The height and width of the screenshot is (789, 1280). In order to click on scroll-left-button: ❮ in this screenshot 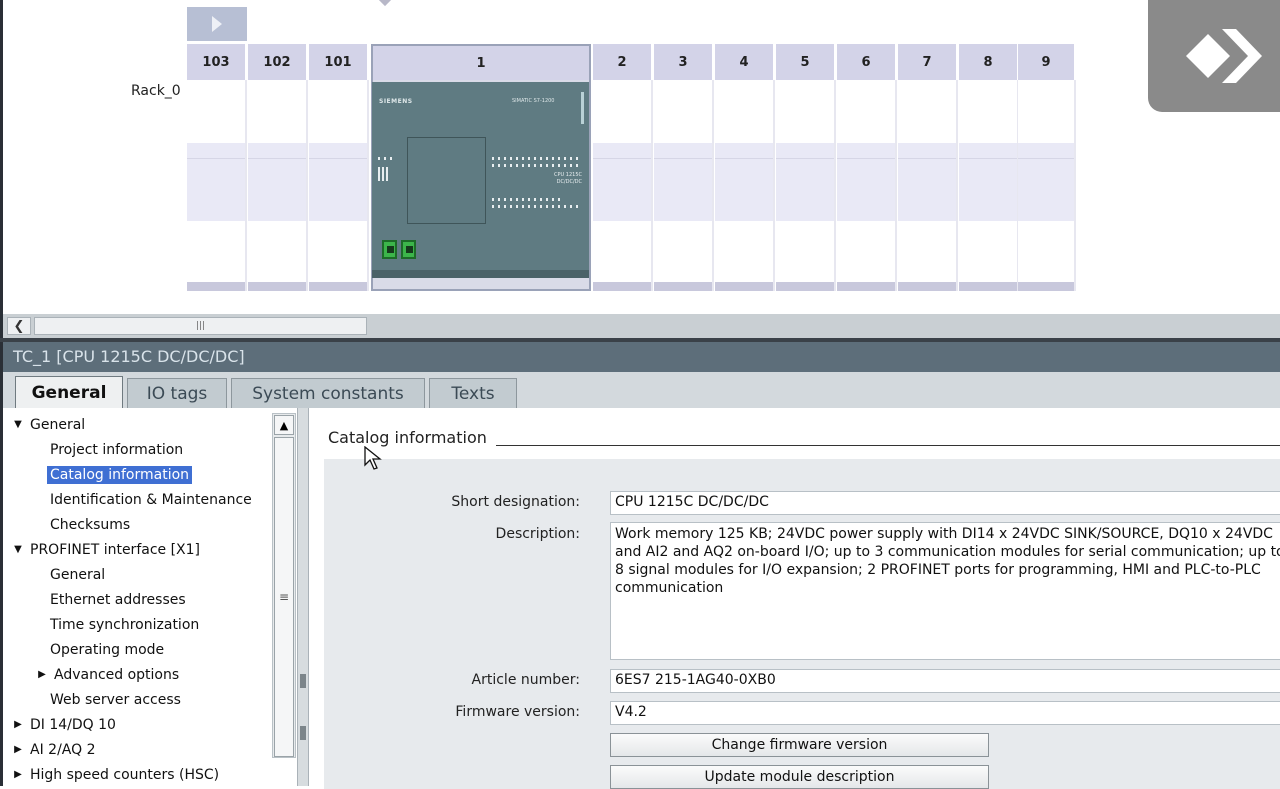, I will do `click(19, 326)`.